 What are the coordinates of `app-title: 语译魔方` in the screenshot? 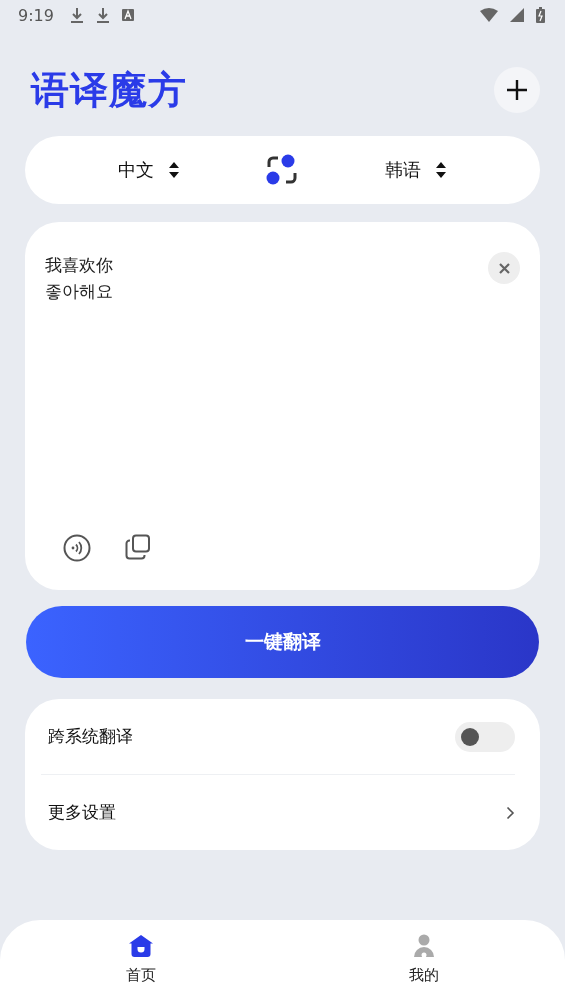 It's located at (109, 90).